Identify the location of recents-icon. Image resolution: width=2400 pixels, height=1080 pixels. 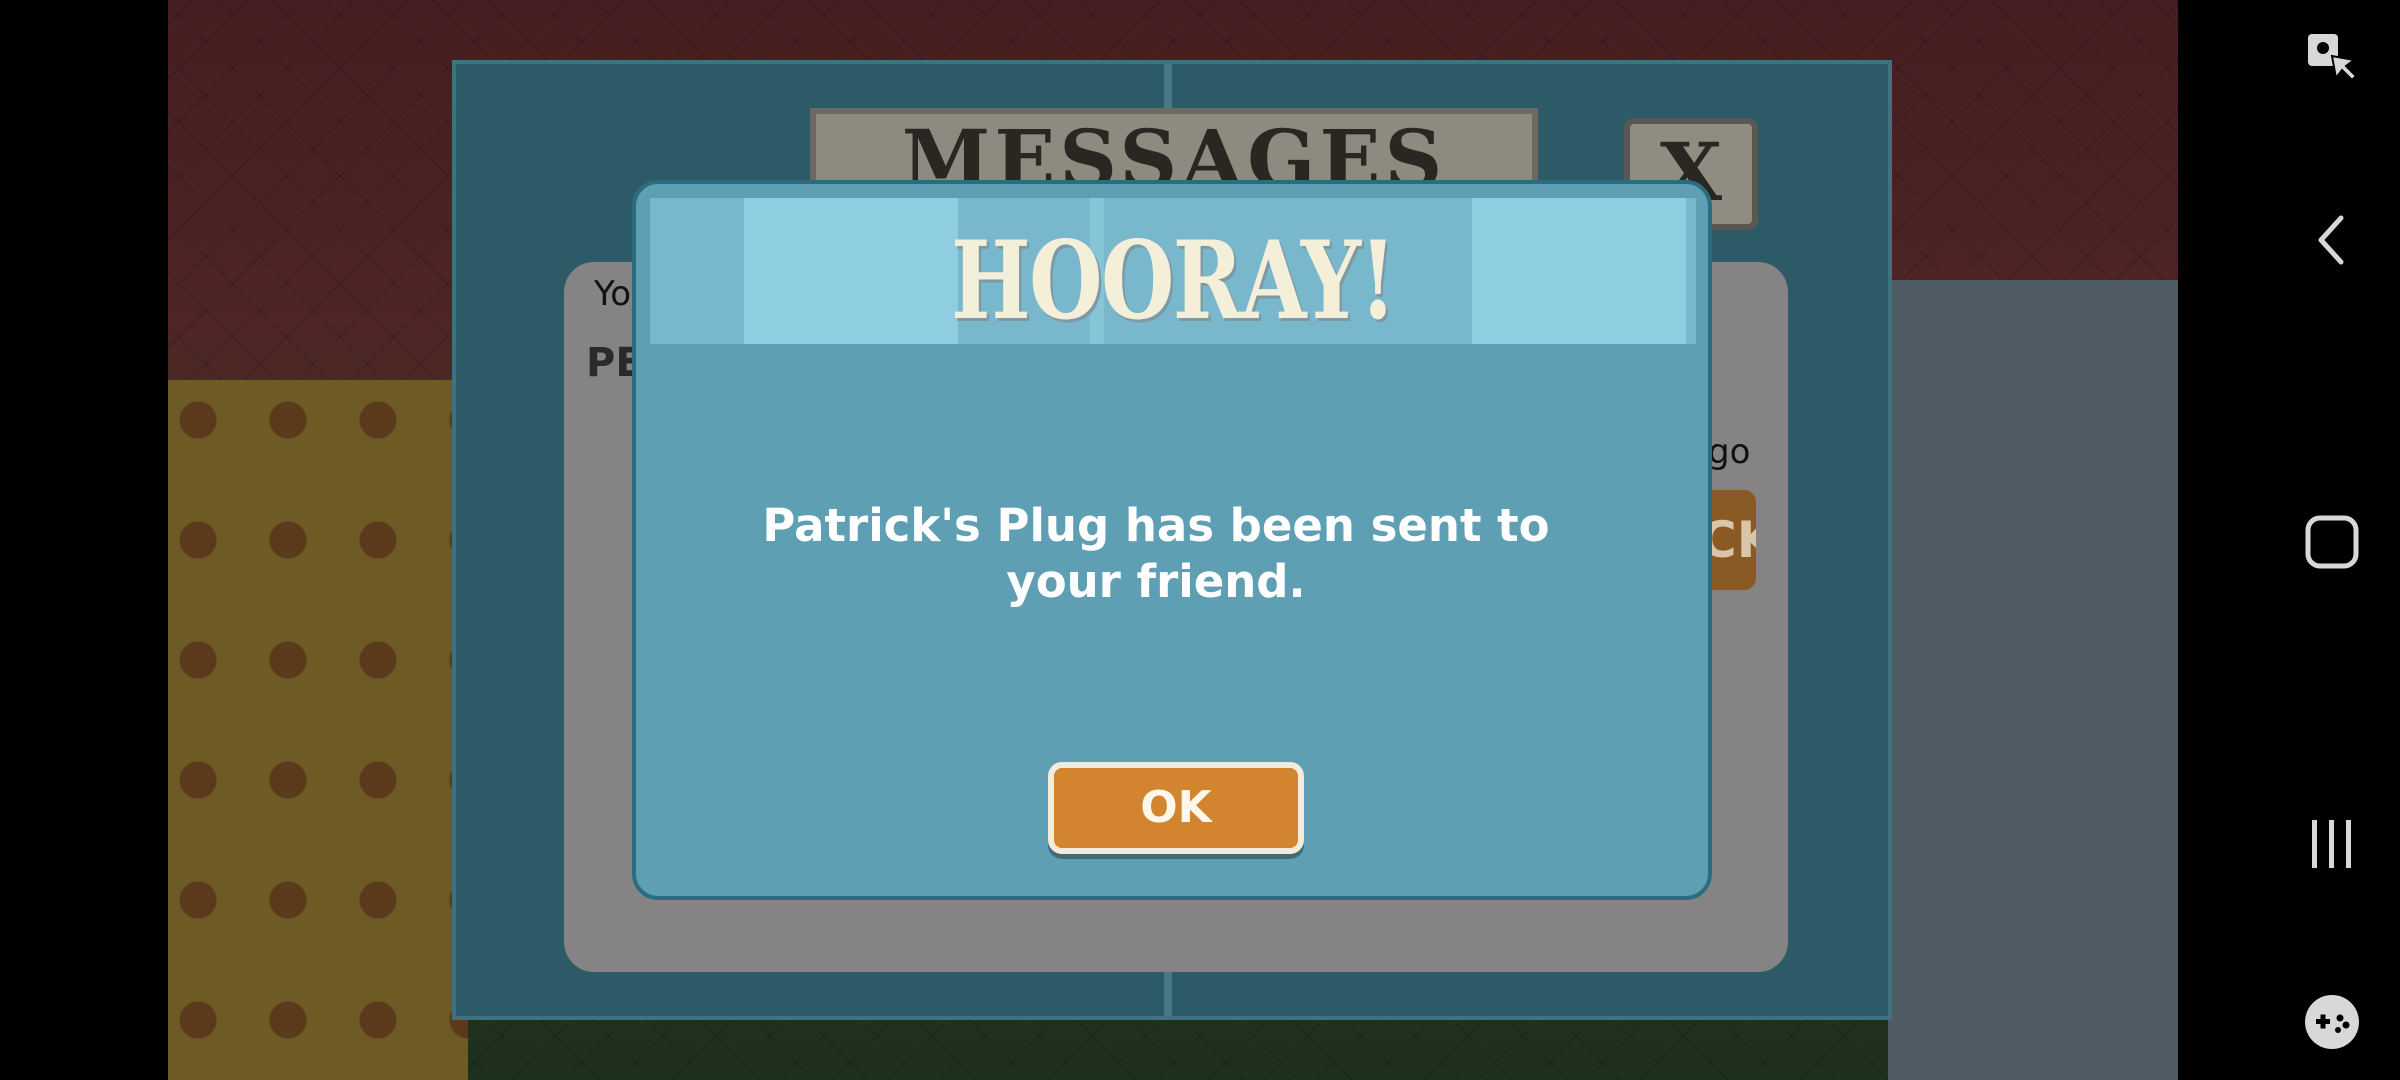
(2332, 844).